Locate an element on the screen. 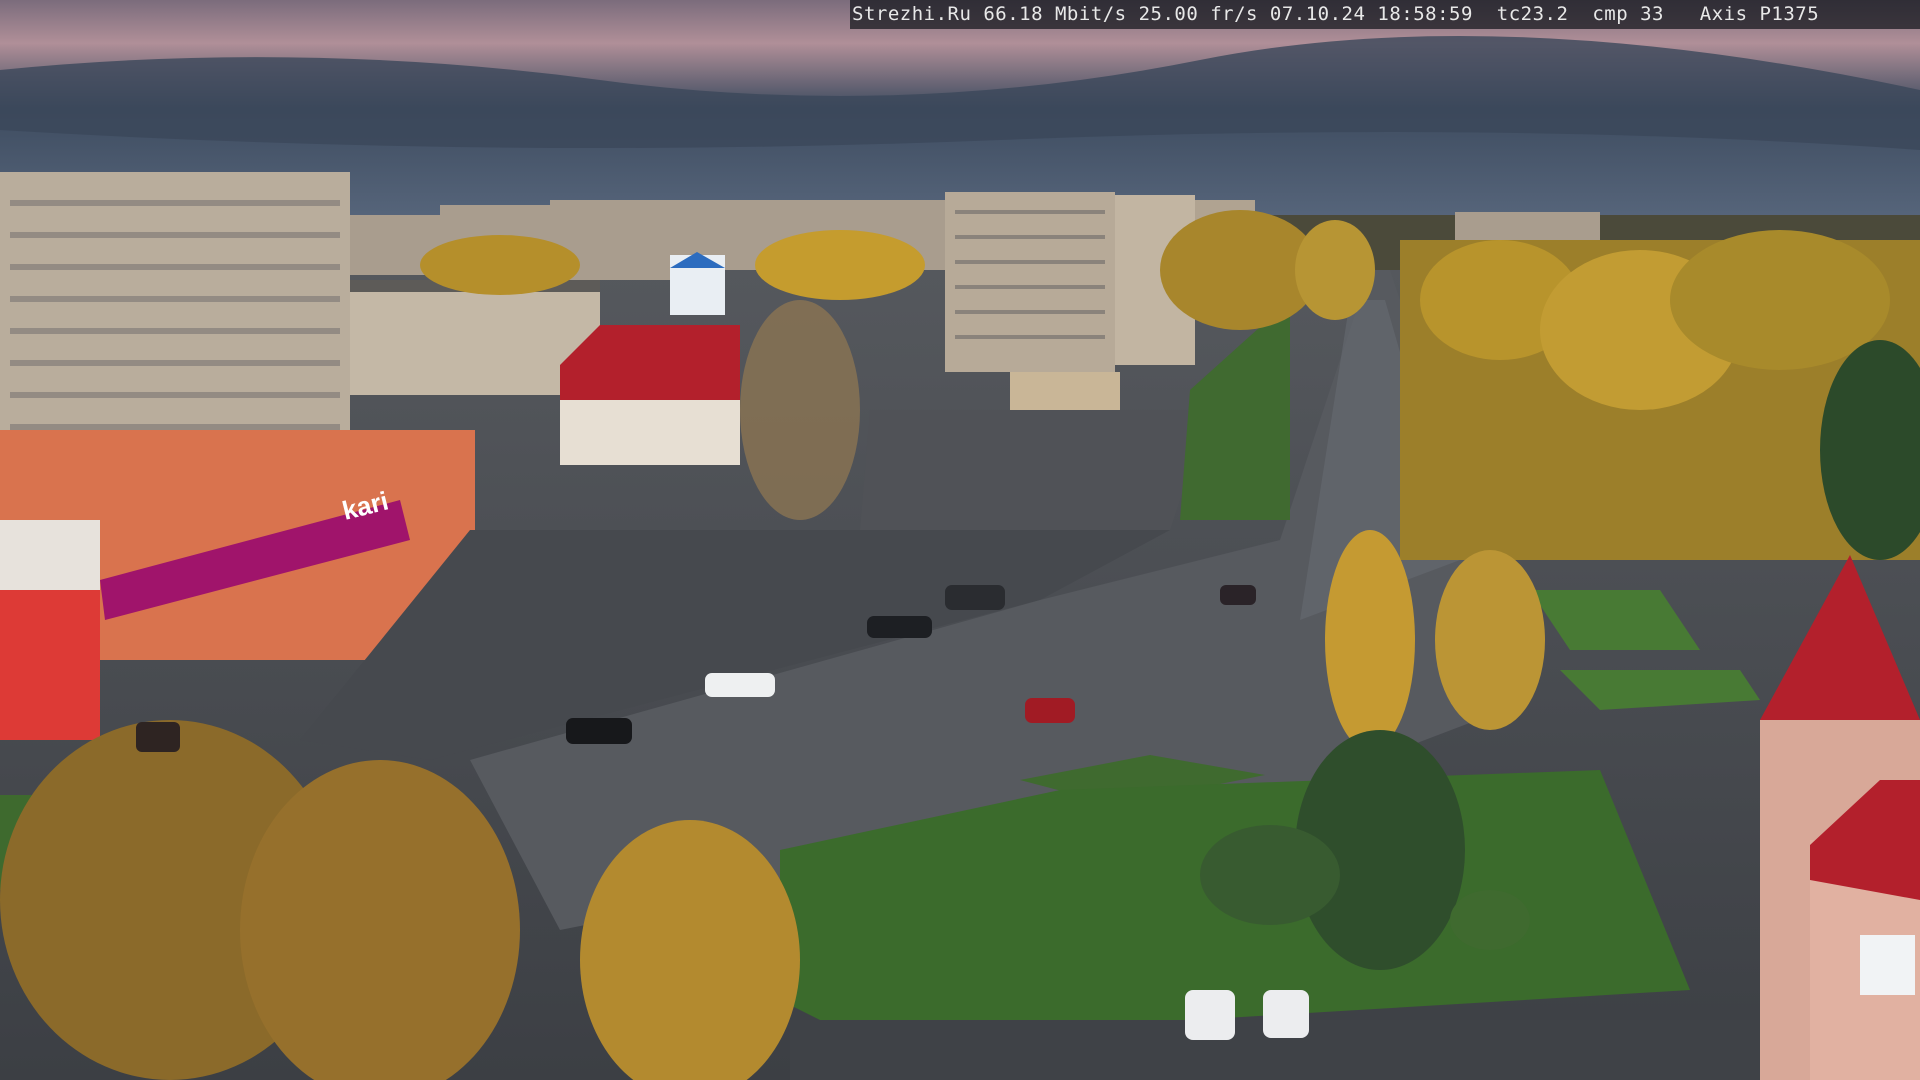  osd-time: 18:58:59 is located at coordinates (1425, 14).